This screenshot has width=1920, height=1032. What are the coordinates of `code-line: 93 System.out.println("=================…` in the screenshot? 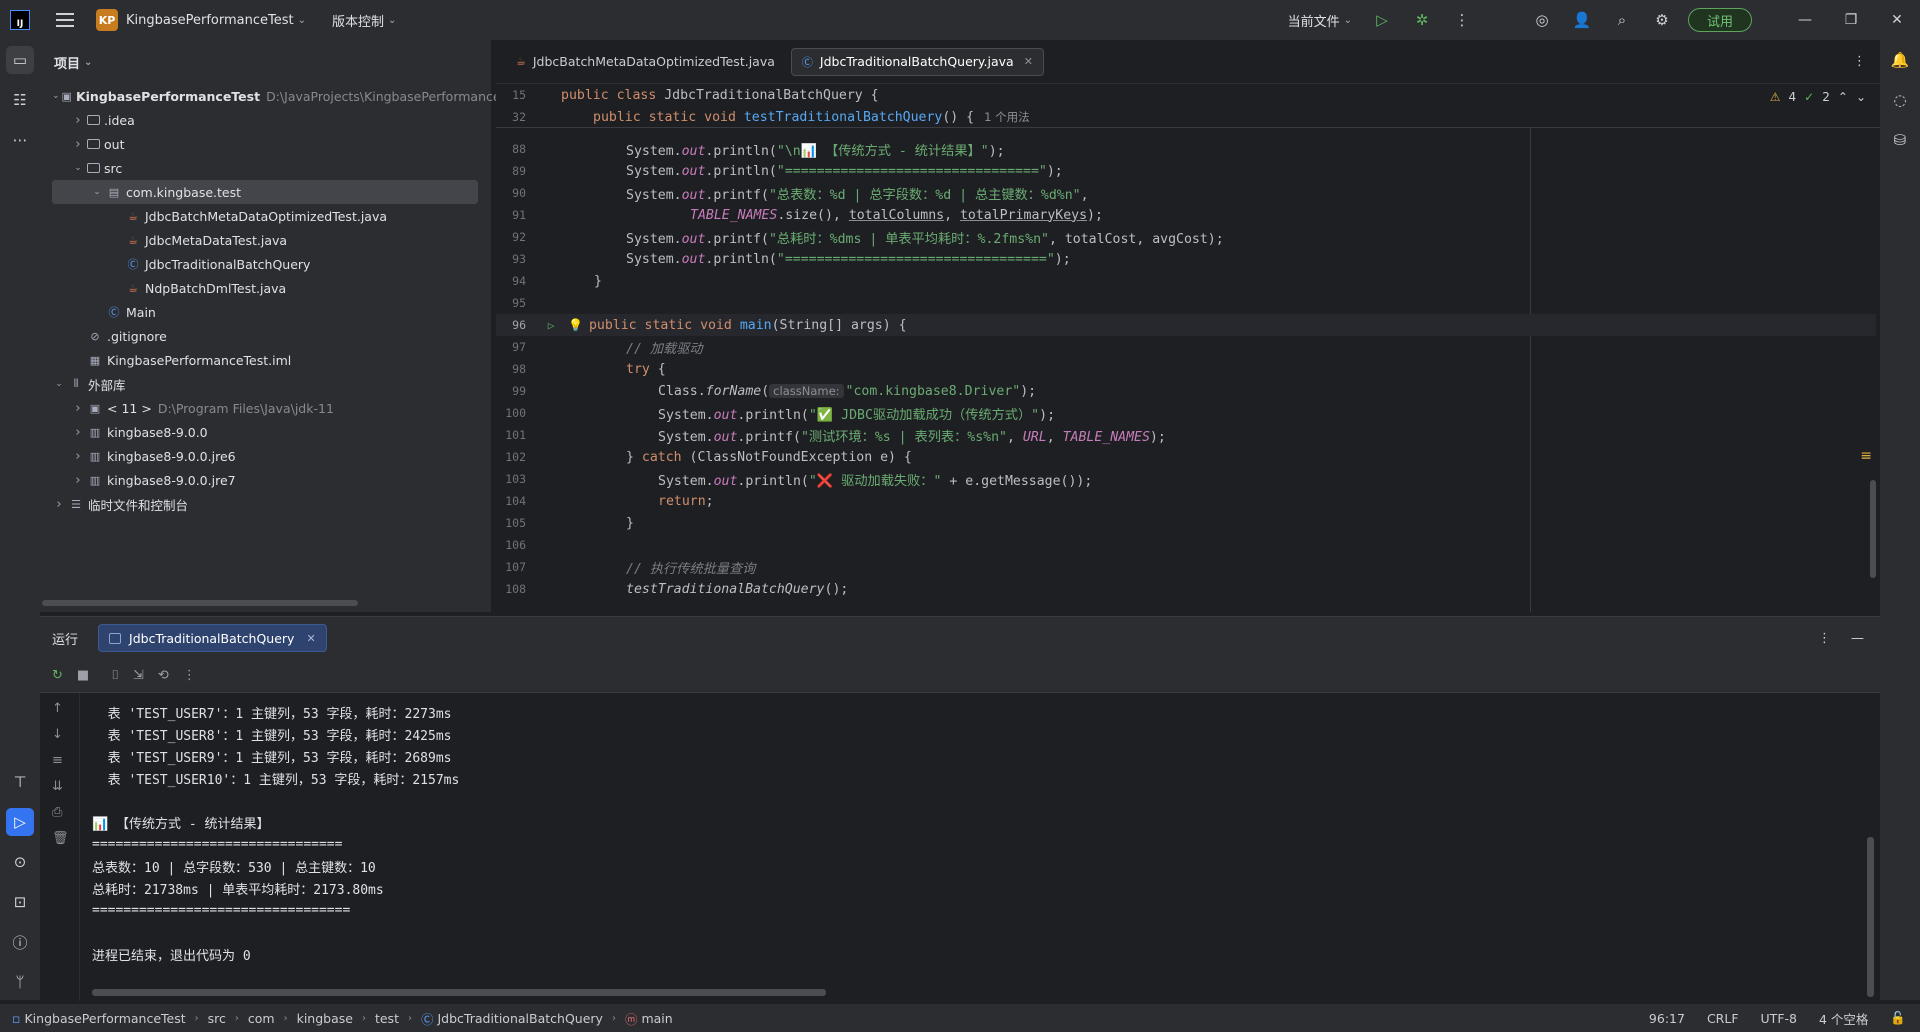 It's located at (1186, 259).